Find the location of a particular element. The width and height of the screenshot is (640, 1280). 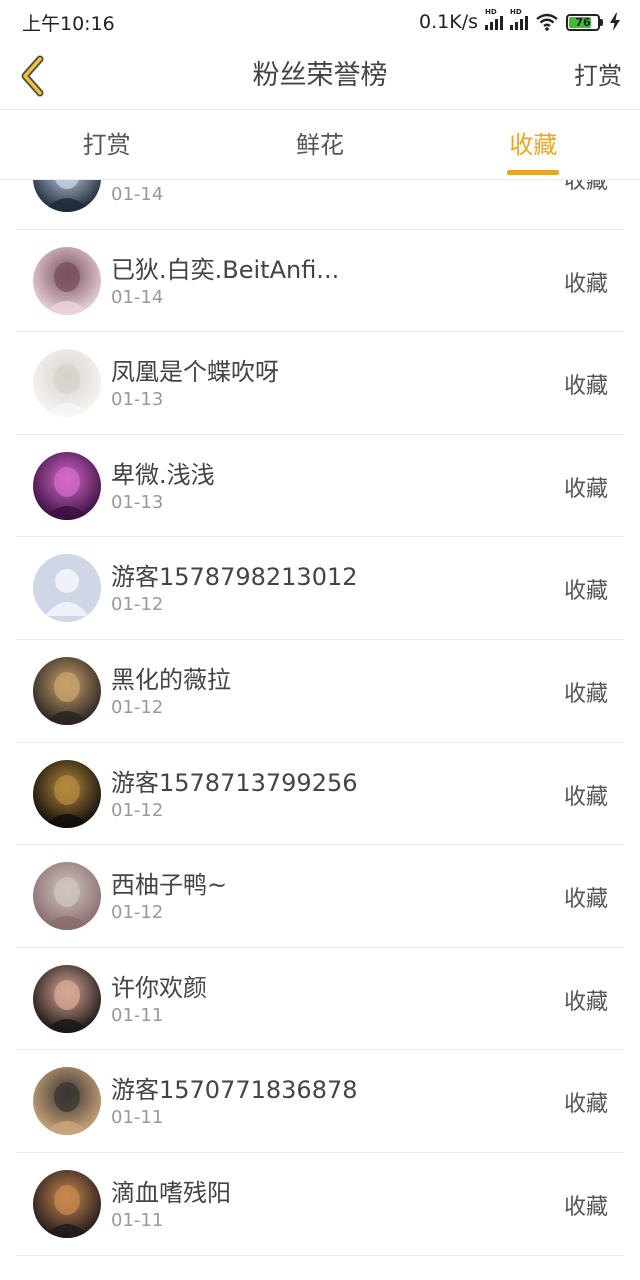

list-item: 游客1578798213012 01-12 收藏 is located at coordinates (320, 588).